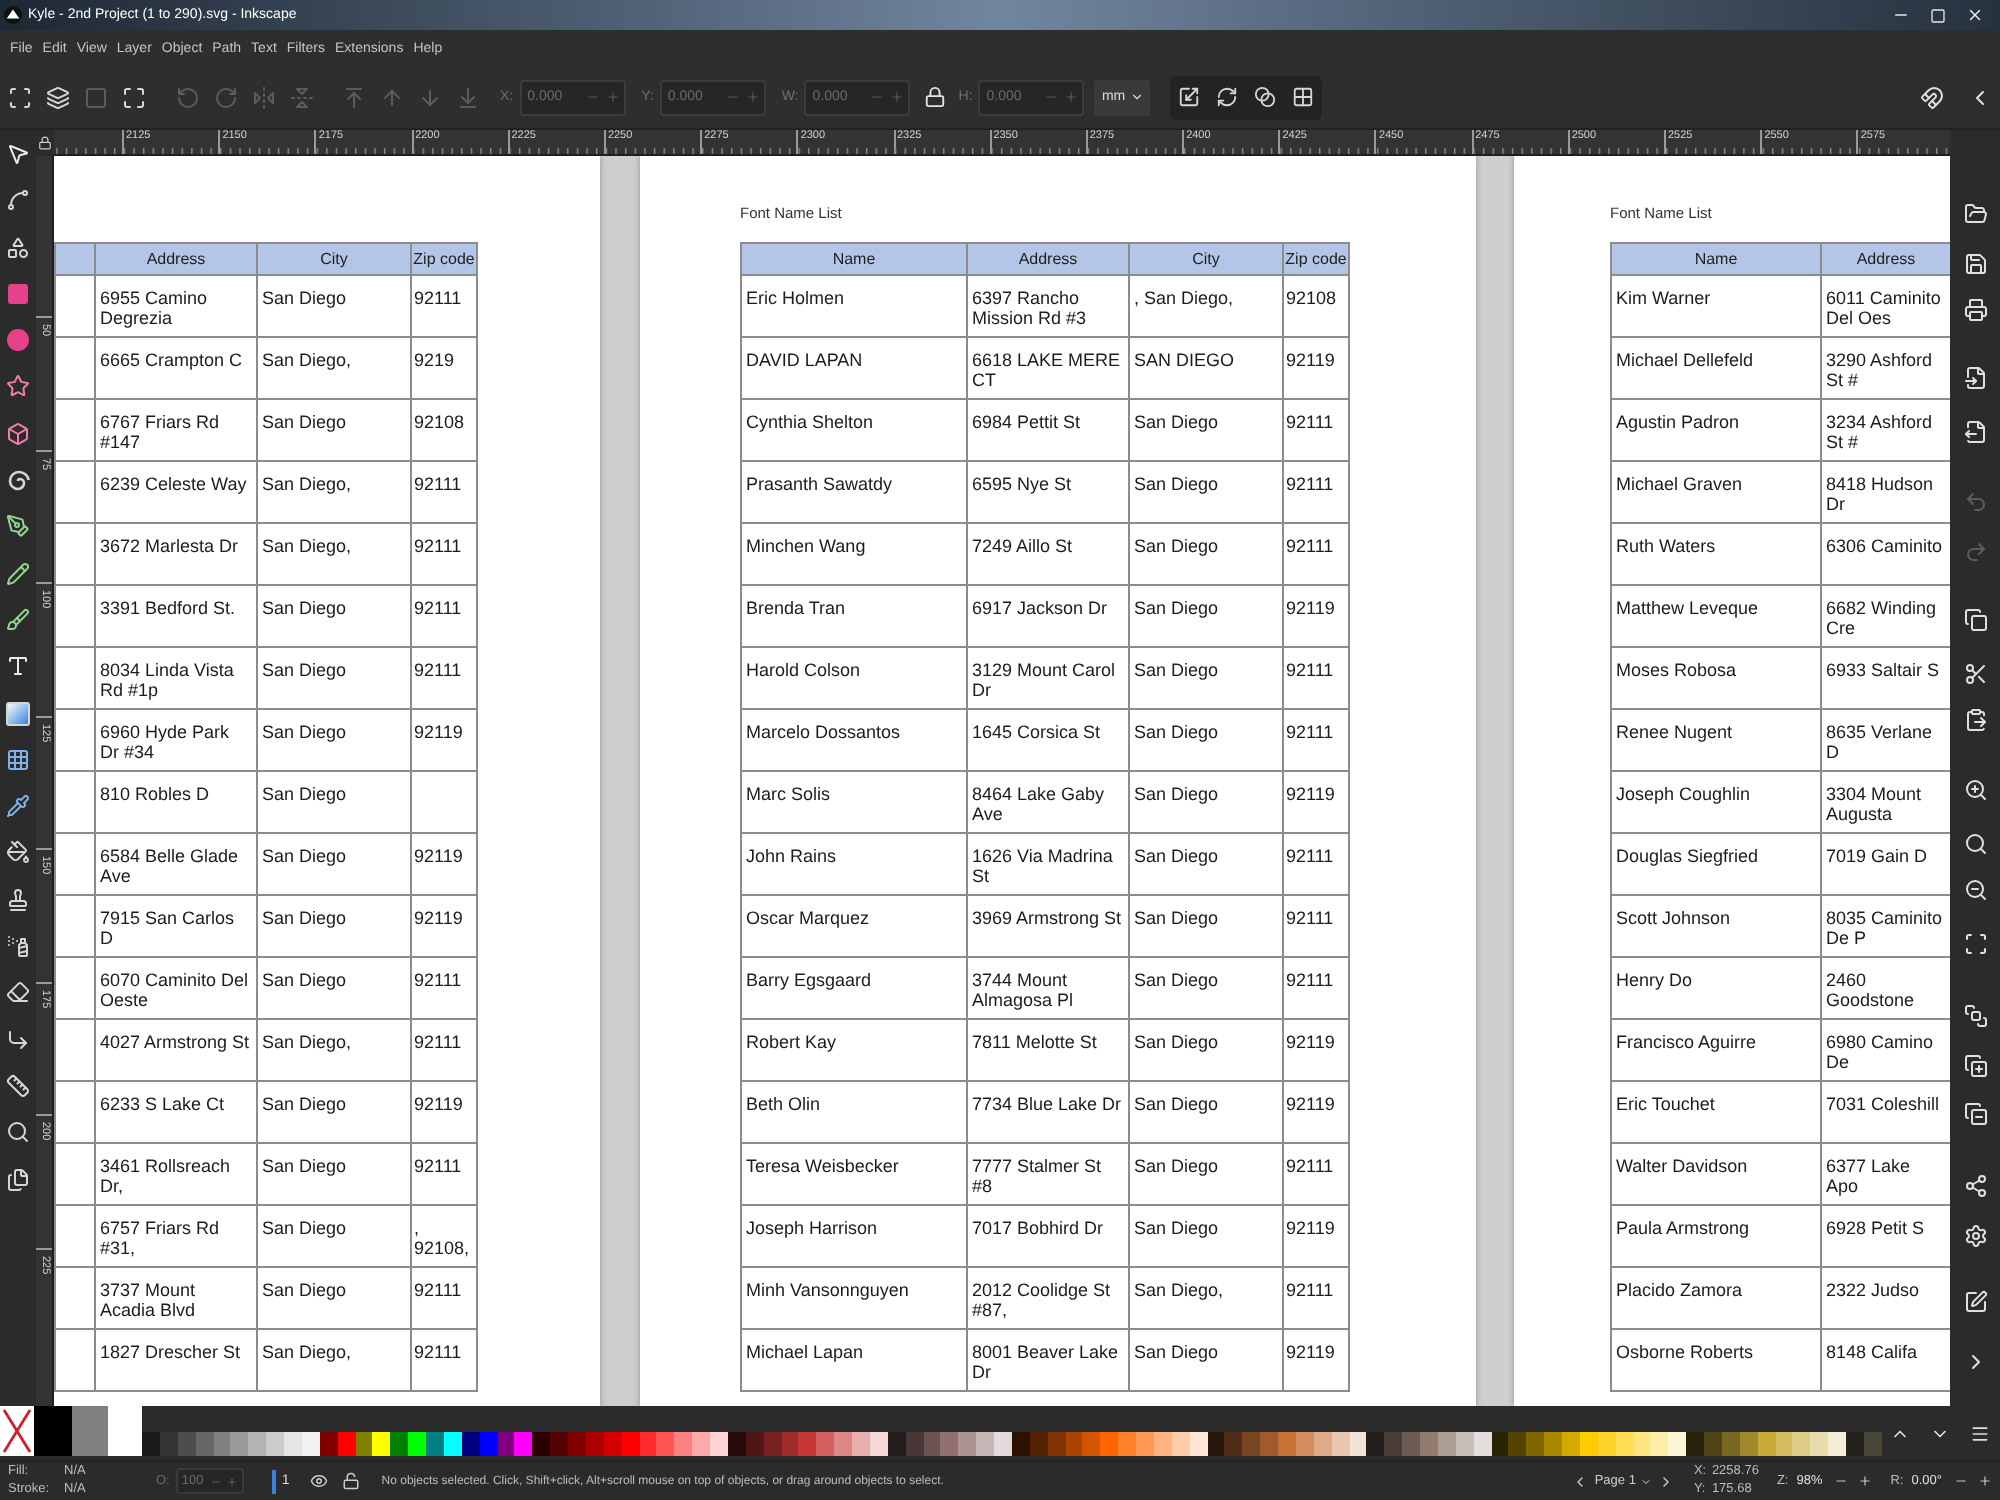  Describe the element at coordinates (1975, 890) in the screenshot. I see `zoom-out-icon` at that location.